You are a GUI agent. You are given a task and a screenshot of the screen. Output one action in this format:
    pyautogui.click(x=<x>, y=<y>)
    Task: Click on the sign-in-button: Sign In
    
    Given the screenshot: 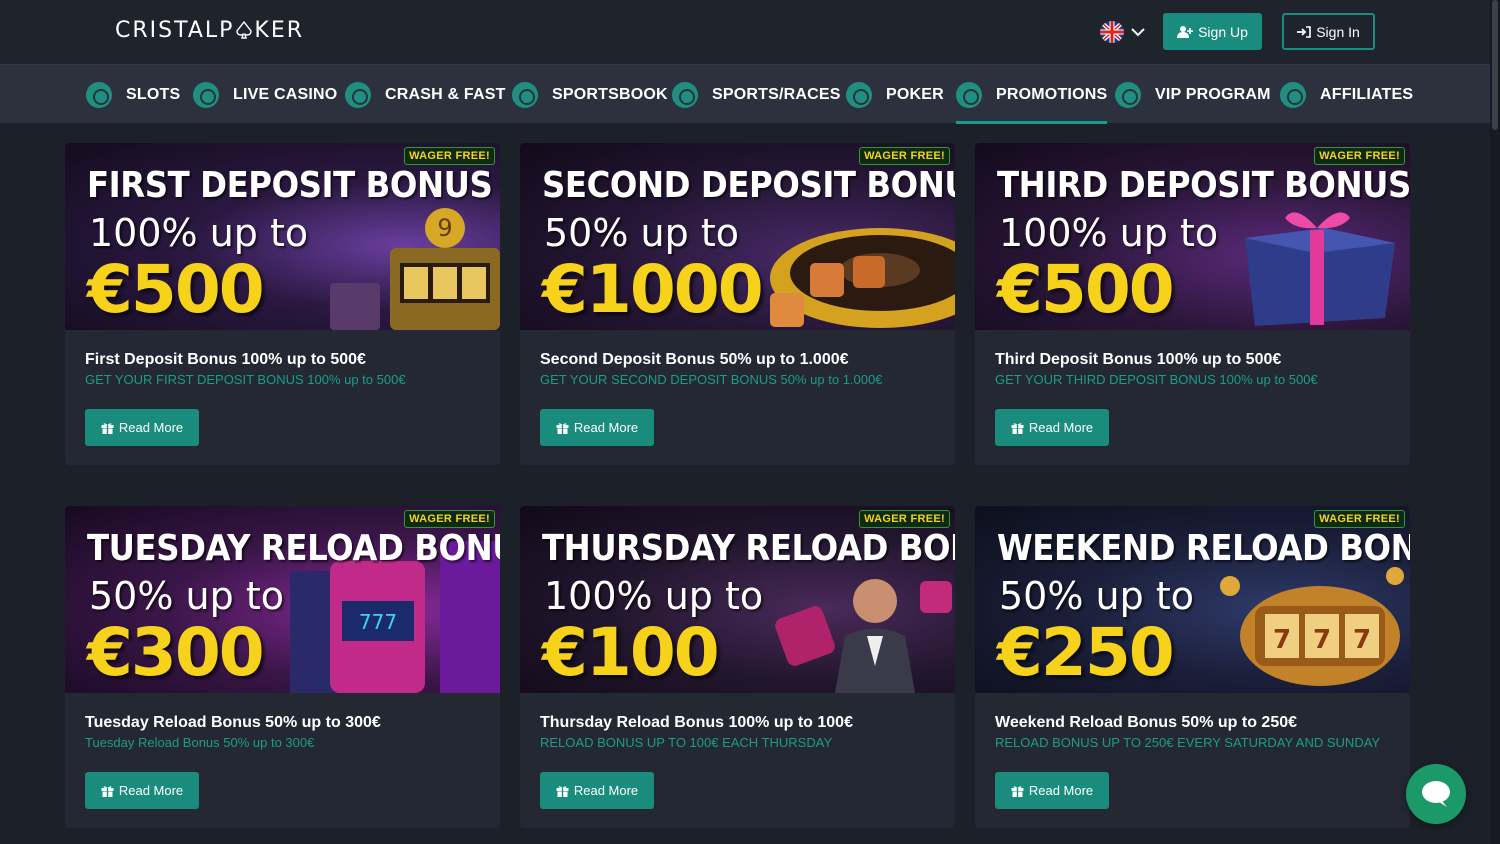 What is the action you would take?
    pyautogui.click(x=1328, y=31)
    